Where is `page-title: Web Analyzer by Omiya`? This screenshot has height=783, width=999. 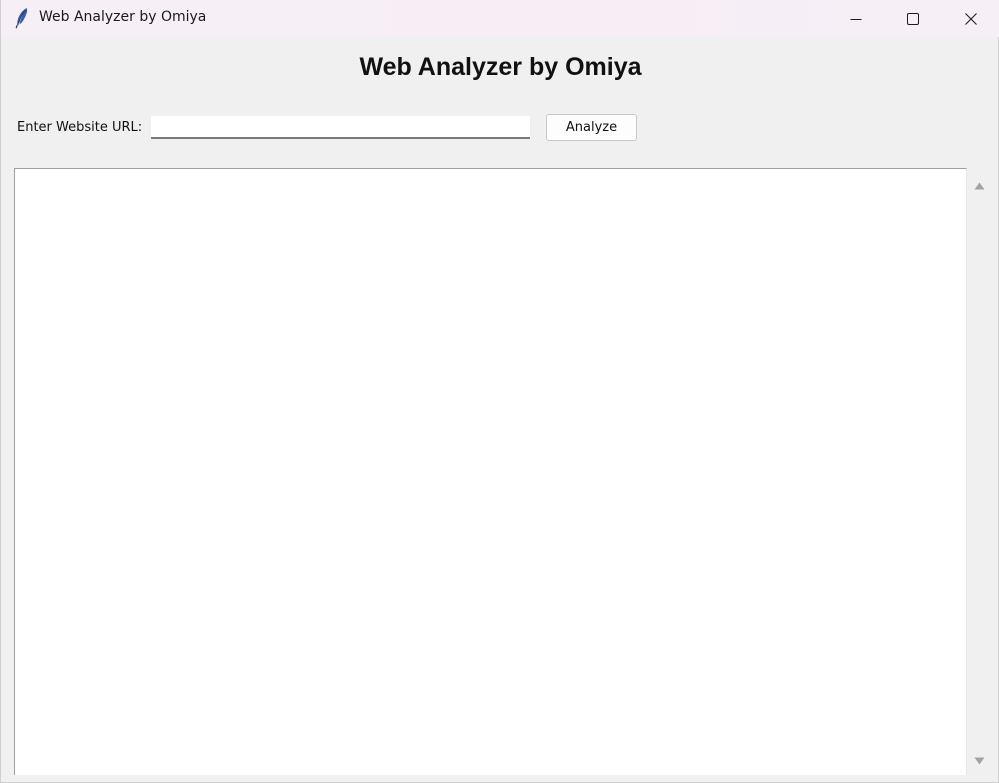
page-title: Web Analyzer by Omiya is located at coordinates (500, 67).